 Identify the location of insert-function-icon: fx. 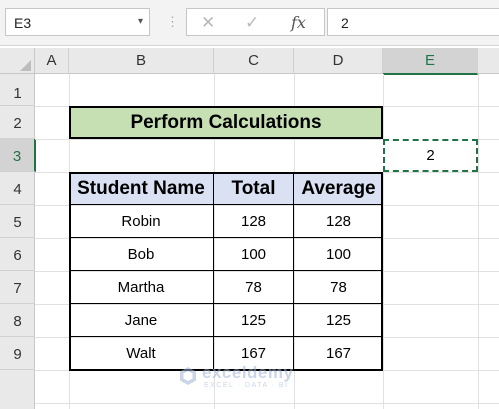
(298, 23).